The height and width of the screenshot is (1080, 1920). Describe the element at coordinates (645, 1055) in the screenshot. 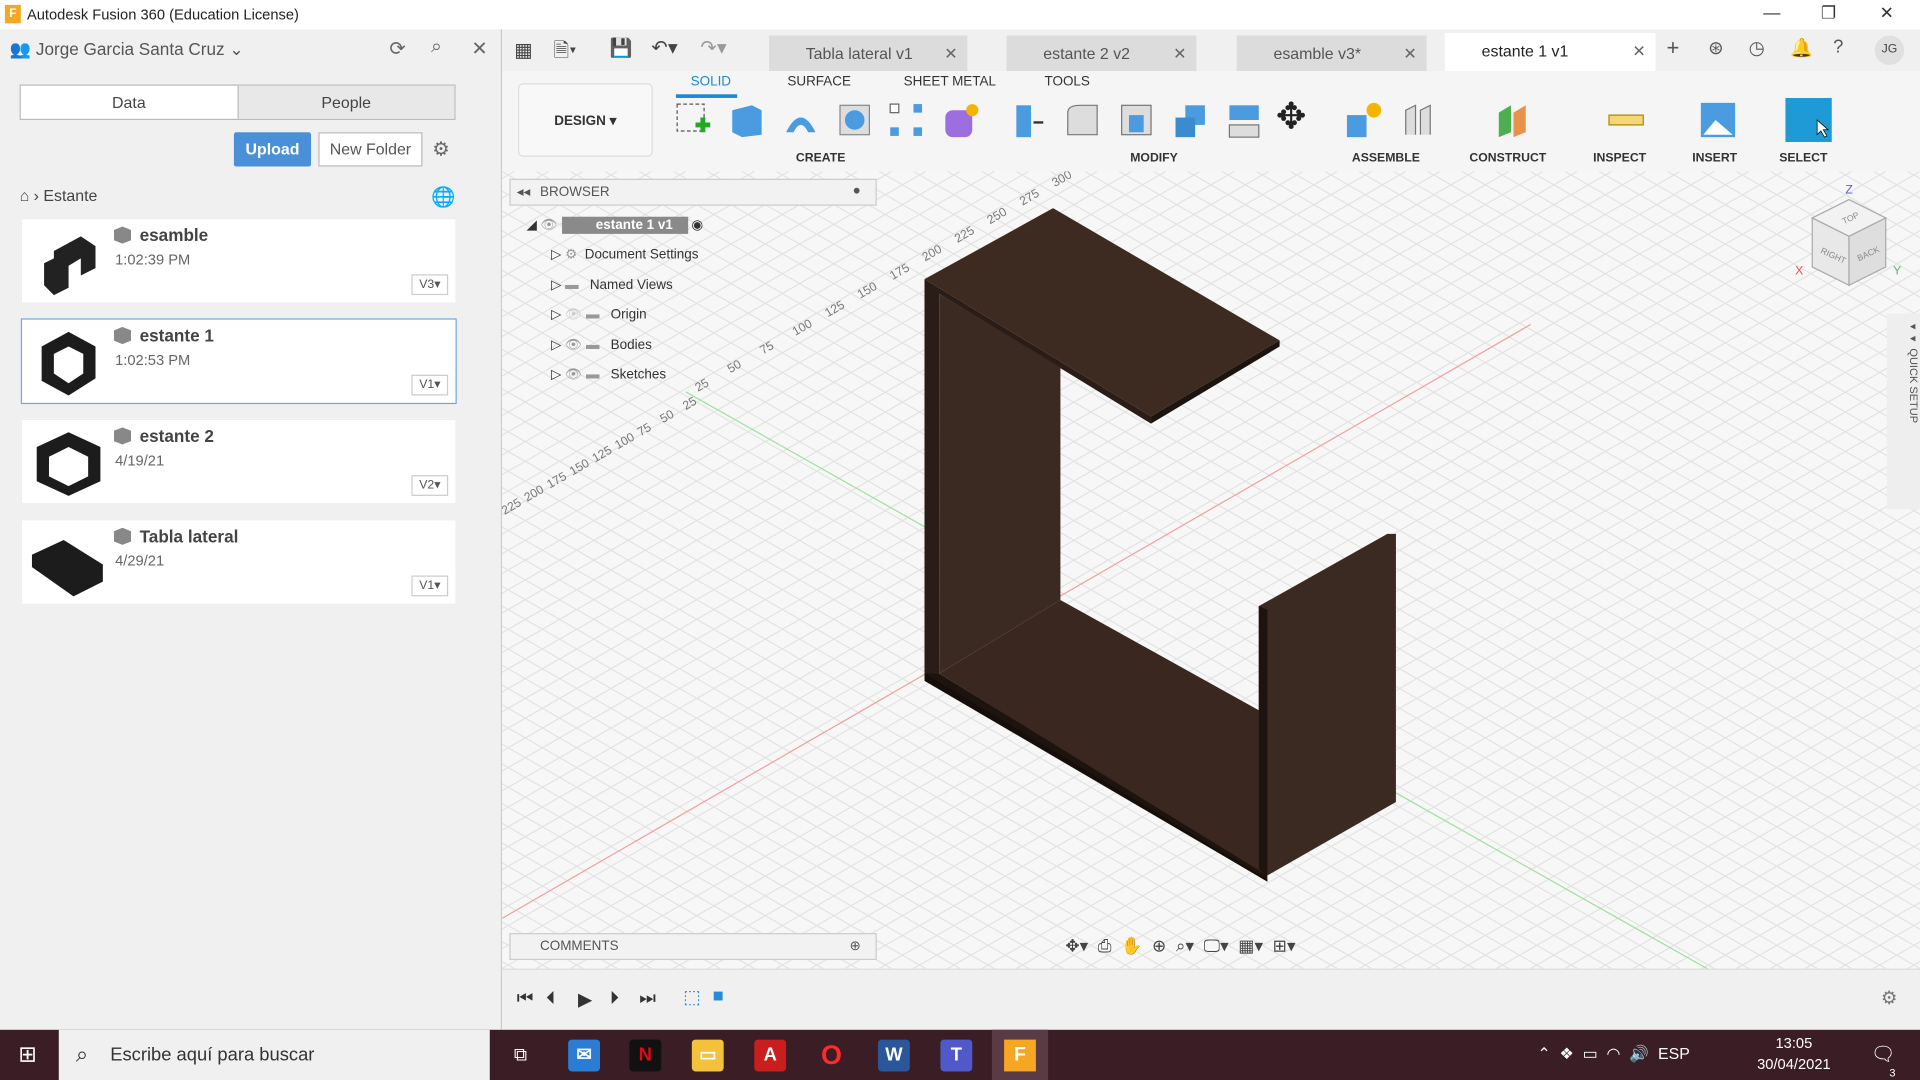

I see `netflix-app-icon: N` at that location.